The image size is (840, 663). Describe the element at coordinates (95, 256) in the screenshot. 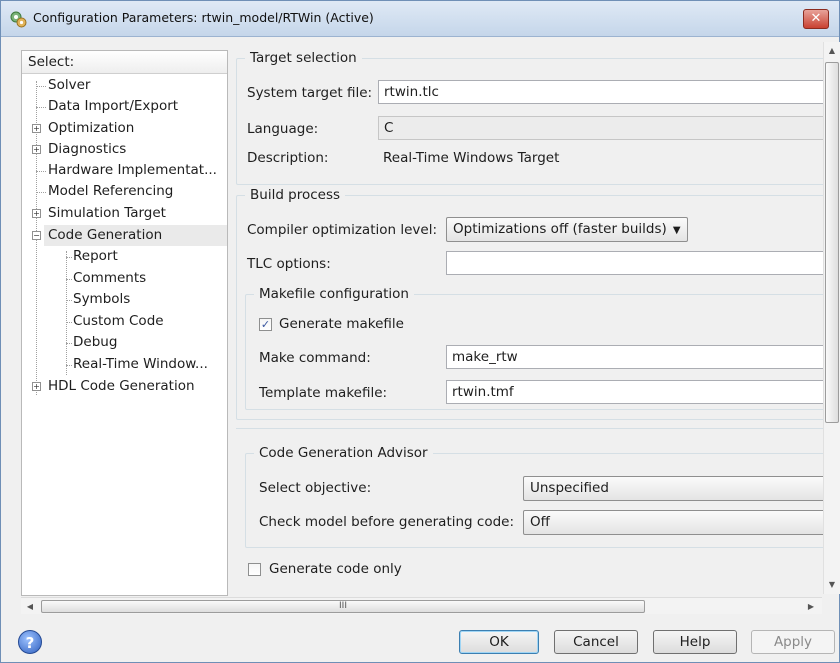

I see `tree-item-report: Report` at that location.